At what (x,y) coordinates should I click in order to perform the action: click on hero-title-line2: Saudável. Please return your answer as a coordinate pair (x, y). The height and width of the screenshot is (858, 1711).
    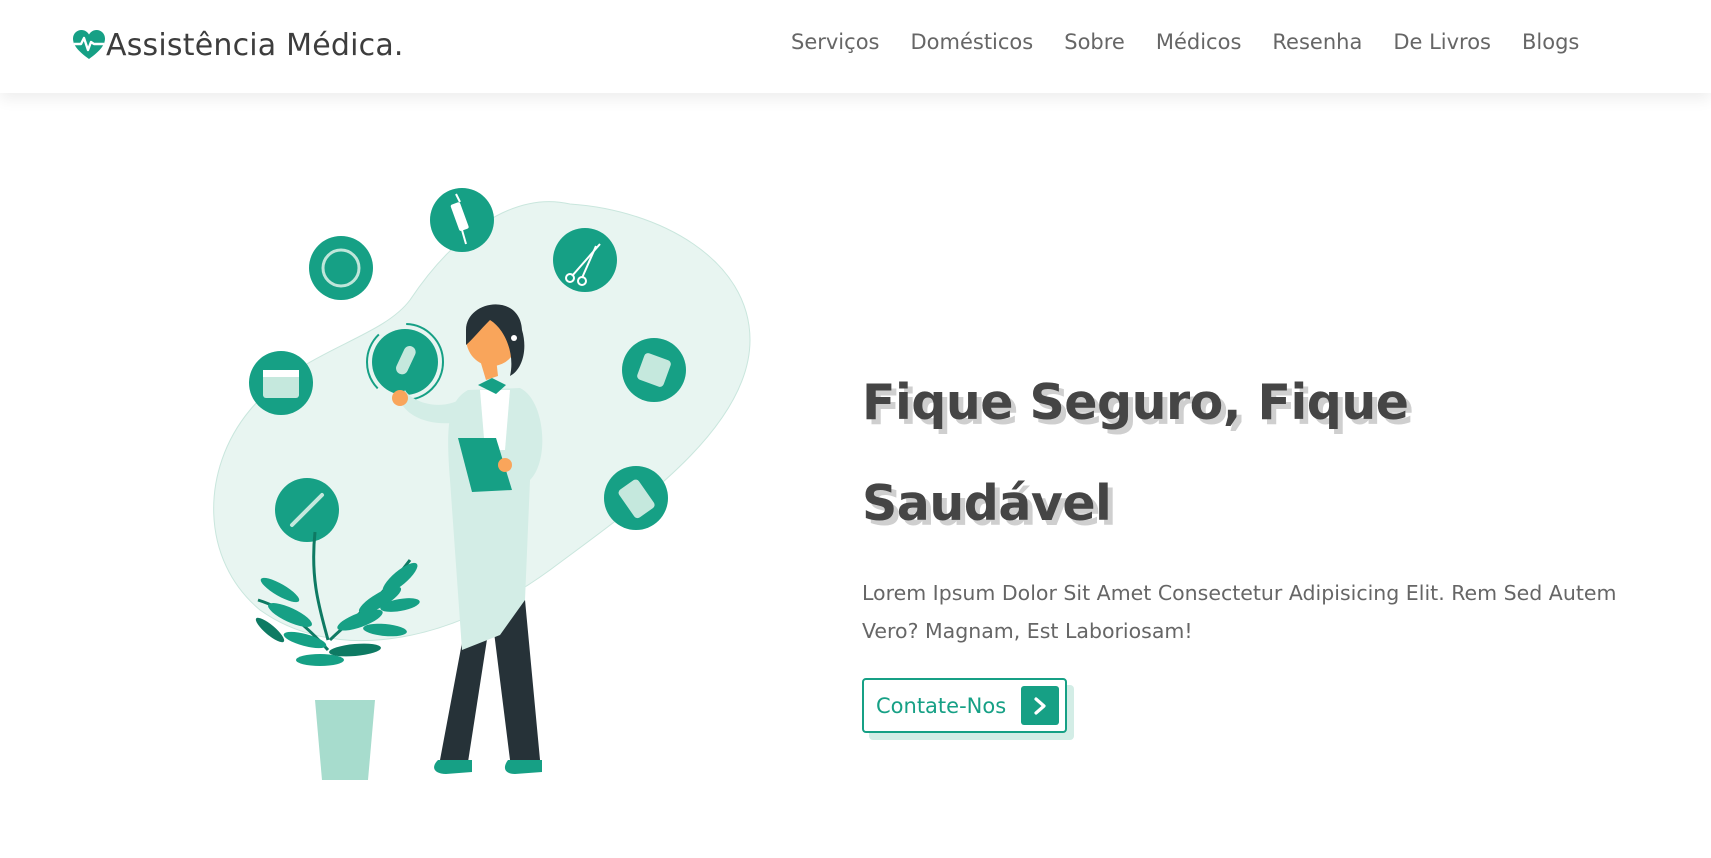
    Looking at the image, I should click on (987, 503).